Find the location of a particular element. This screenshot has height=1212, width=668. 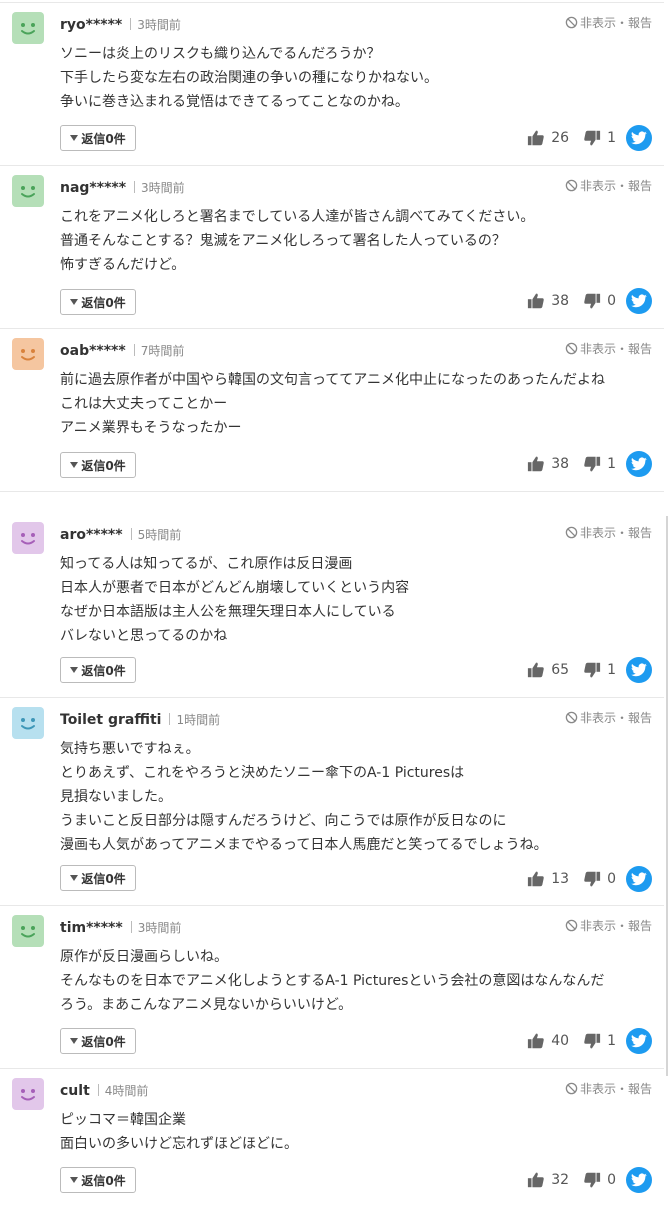

username: cult is located at coordinates (75, 1091).